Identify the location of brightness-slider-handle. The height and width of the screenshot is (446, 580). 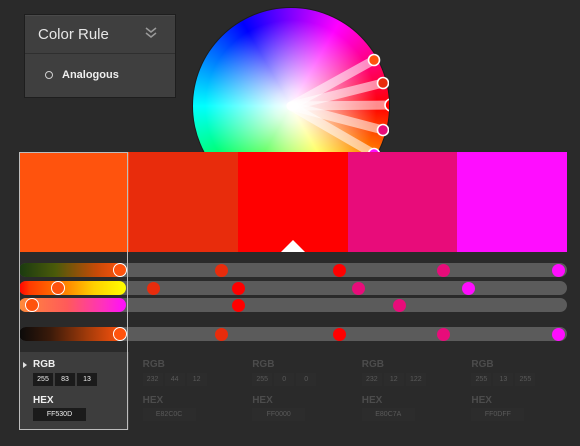
(120, 270).